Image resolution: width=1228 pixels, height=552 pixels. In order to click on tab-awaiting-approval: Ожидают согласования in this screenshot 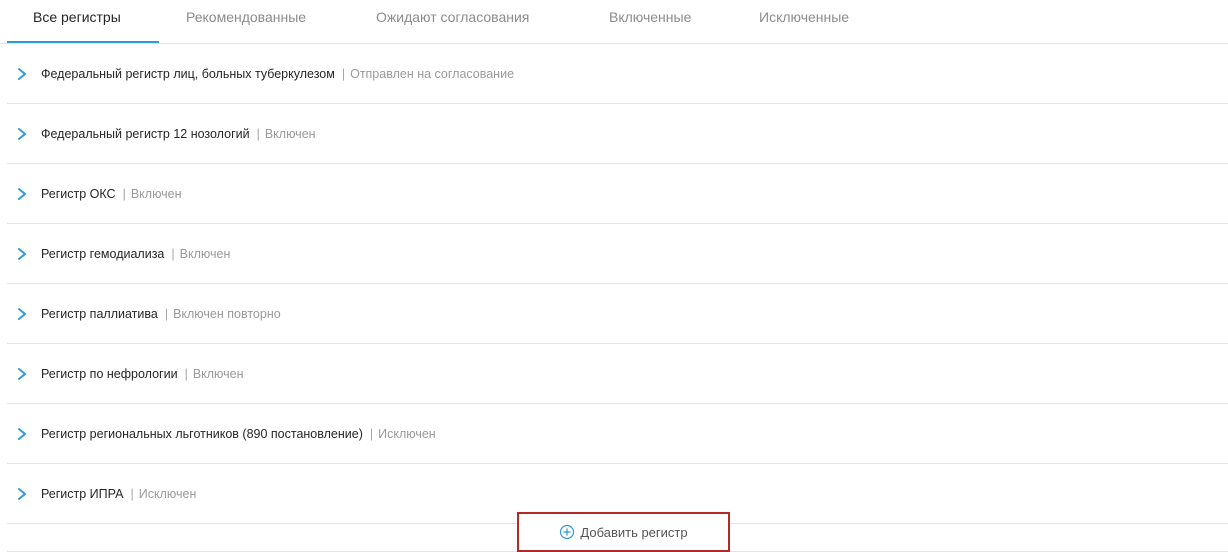, I will do `click(452, 26)`.